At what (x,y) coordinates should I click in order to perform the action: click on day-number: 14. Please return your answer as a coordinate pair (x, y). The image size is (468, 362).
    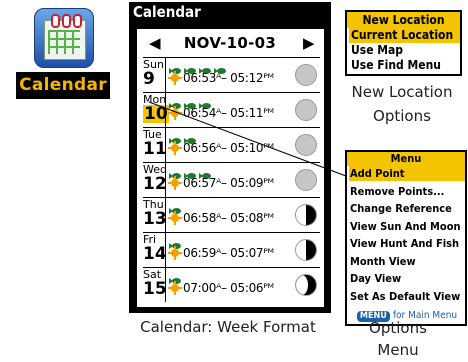
    Looking at the image, I should click on (155, 254).